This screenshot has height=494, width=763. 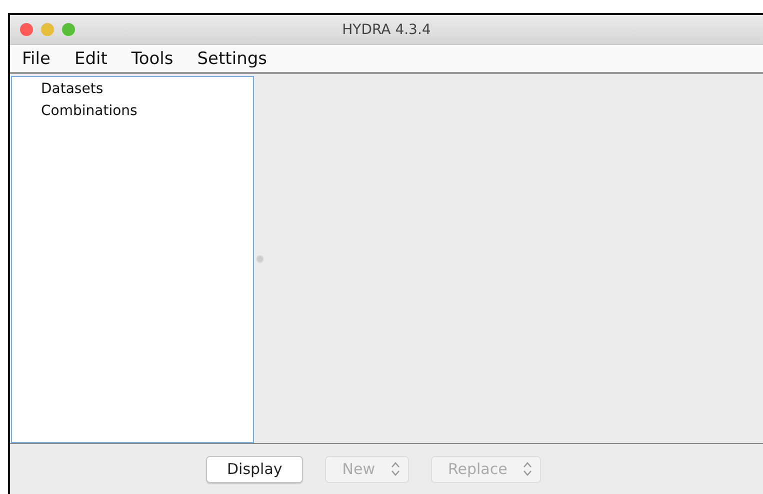 I want to click on display-button: Display, so click(x=255, y=469).